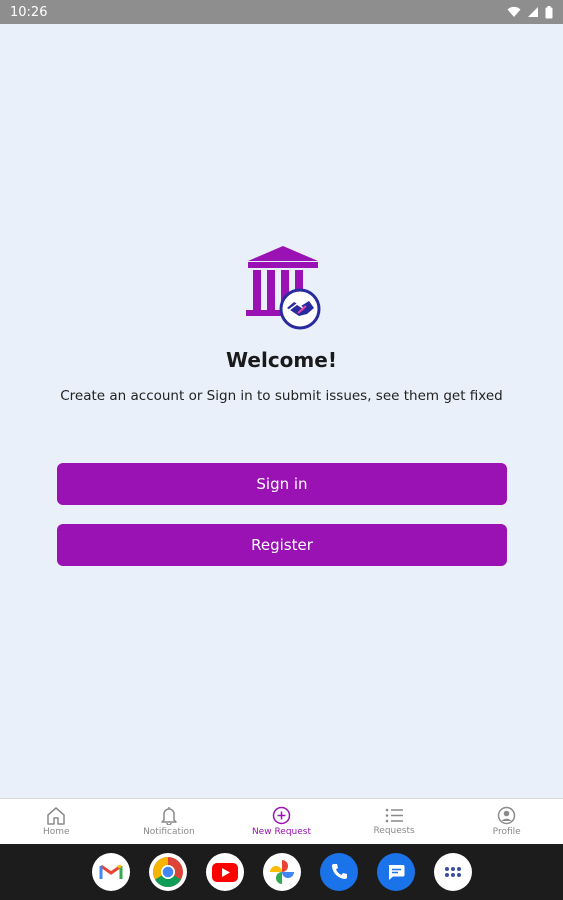  I want to click on nav-item-requests: Requests, so click(394, 821).